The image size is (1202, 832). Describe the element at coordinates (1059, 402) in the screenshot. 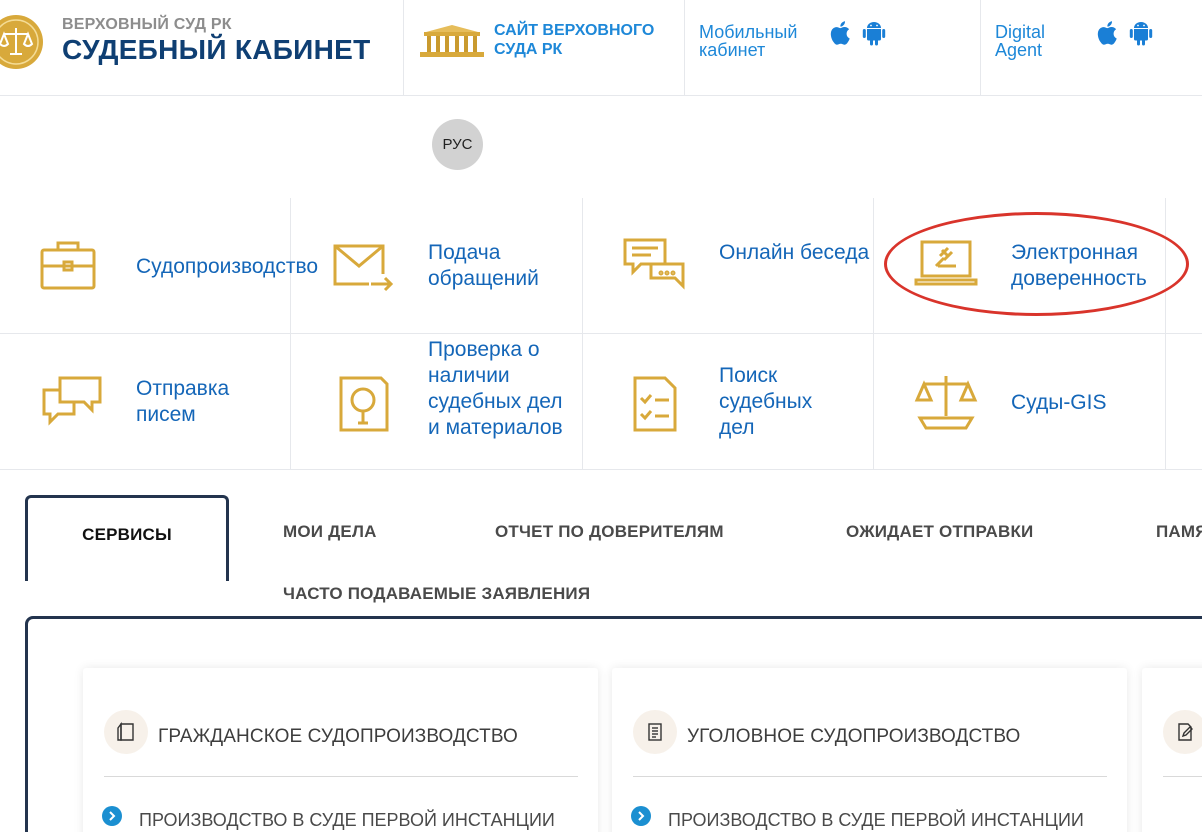

I see `service-label: Суды-GIS` at that location.